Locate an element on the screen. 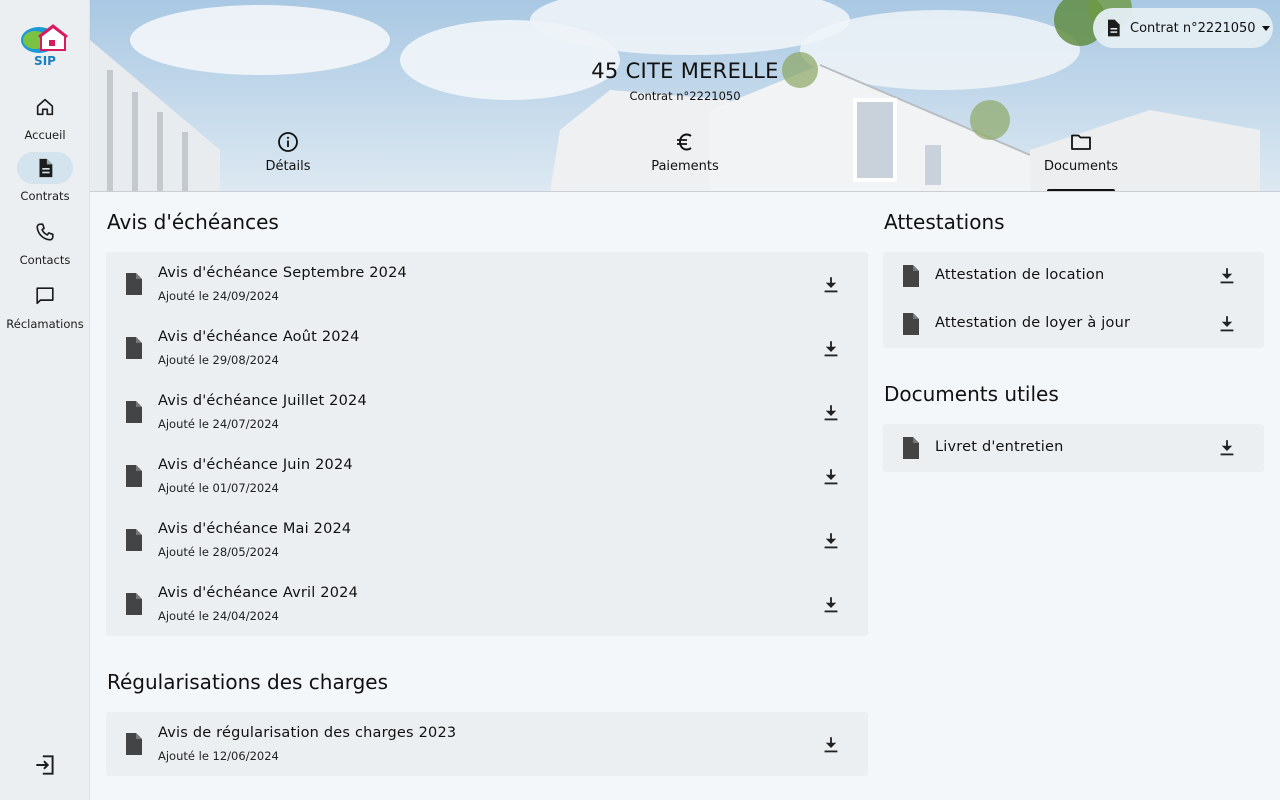 The height and width of the screenshot is (800, 1280). info-icon is located at coordinates (288, 142).